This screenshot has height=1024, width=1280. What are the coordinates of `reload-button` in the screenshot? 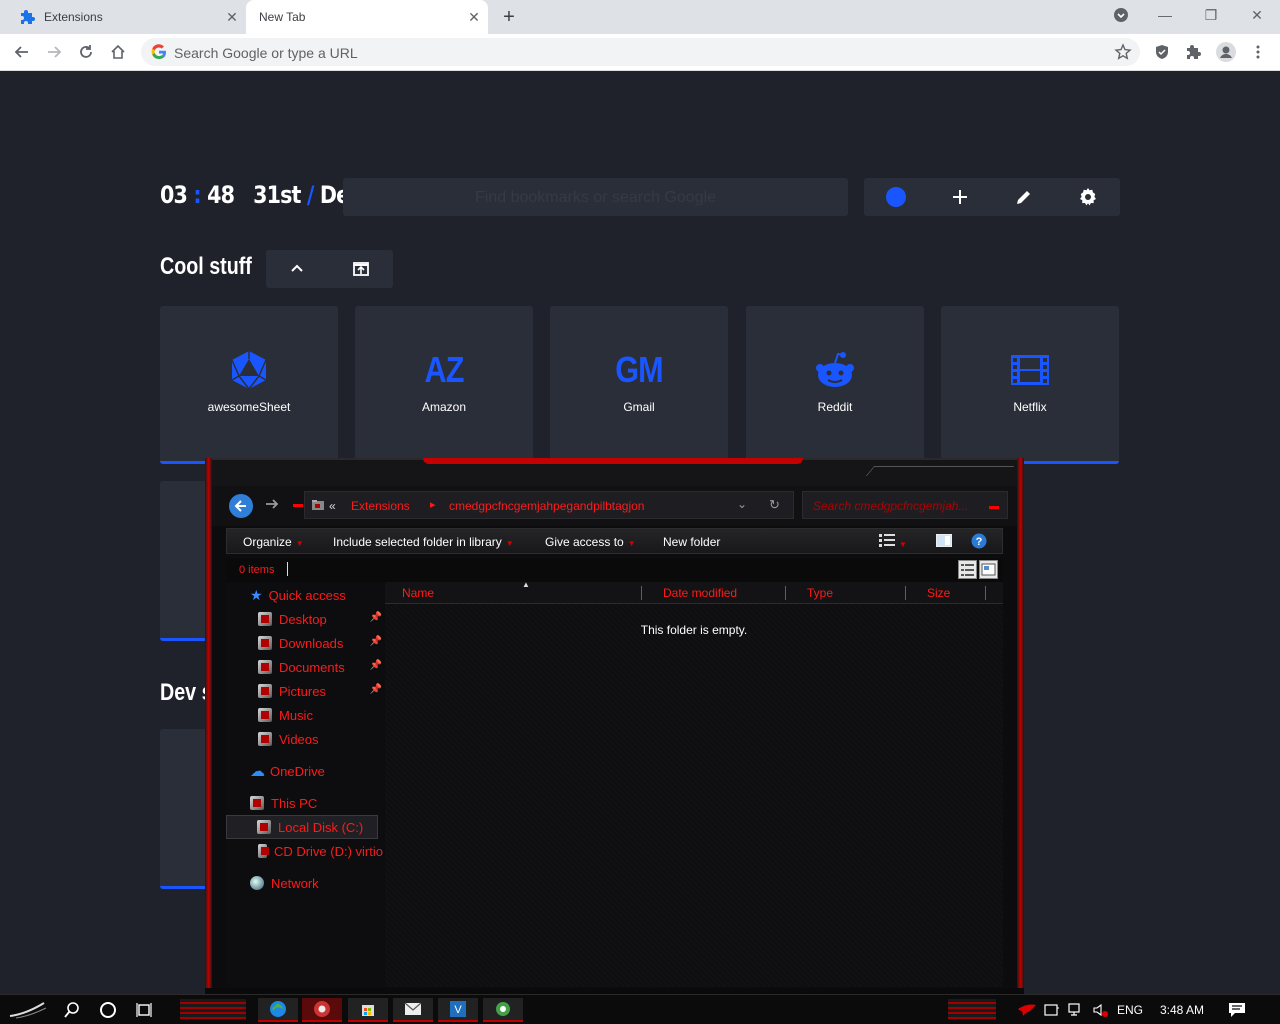 It's located at (86, 52).